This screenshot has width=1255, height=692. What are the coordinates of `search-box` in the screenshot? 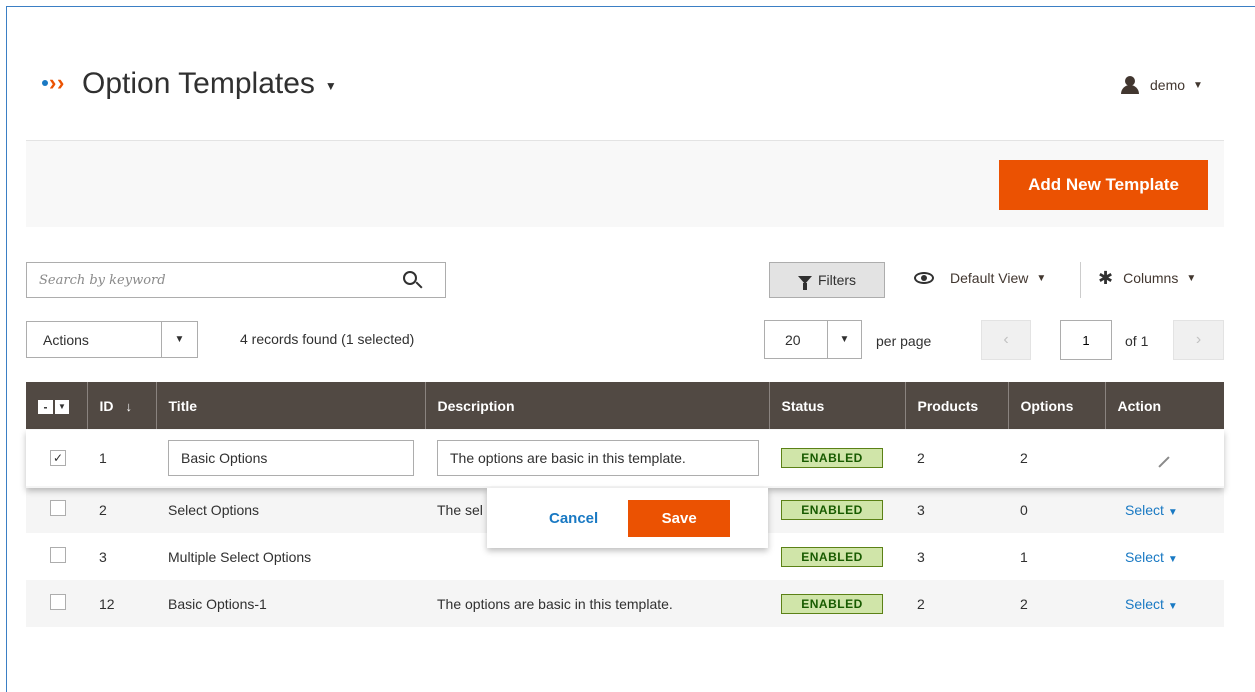 It's located at (236, 280).